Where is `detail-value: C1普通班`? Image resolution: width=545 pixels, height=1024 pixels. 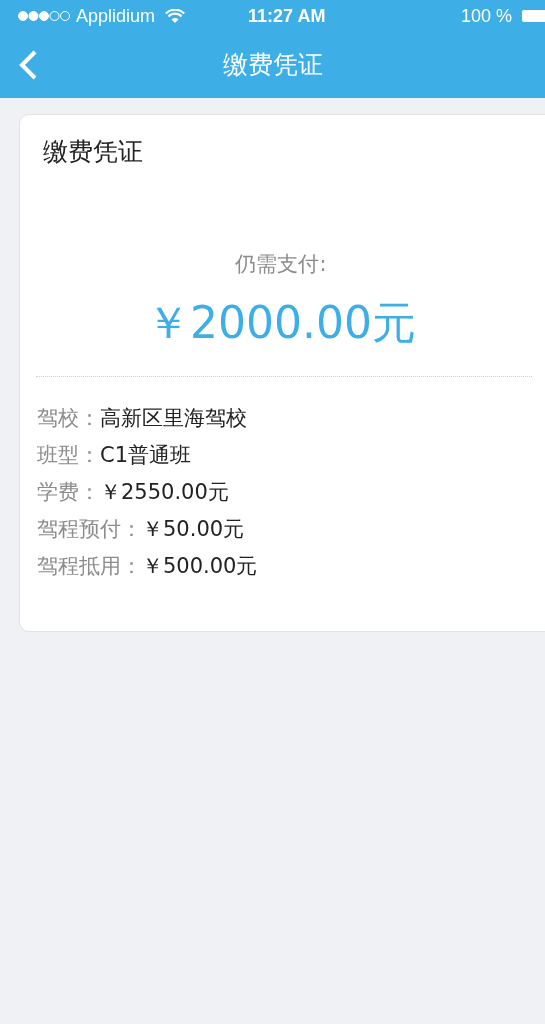 detail-value: C1普通班 is located at coordinates (146, 455).